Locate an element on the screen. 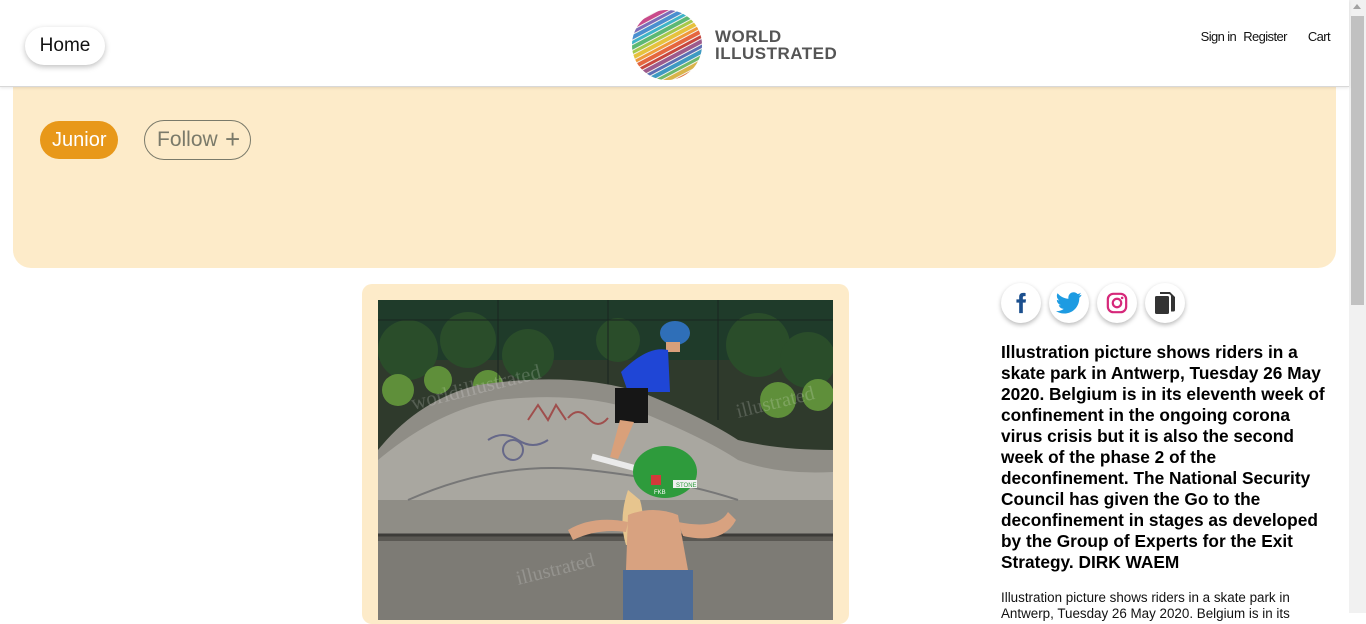  instagram-icon is located at coordinates (1117, 303).